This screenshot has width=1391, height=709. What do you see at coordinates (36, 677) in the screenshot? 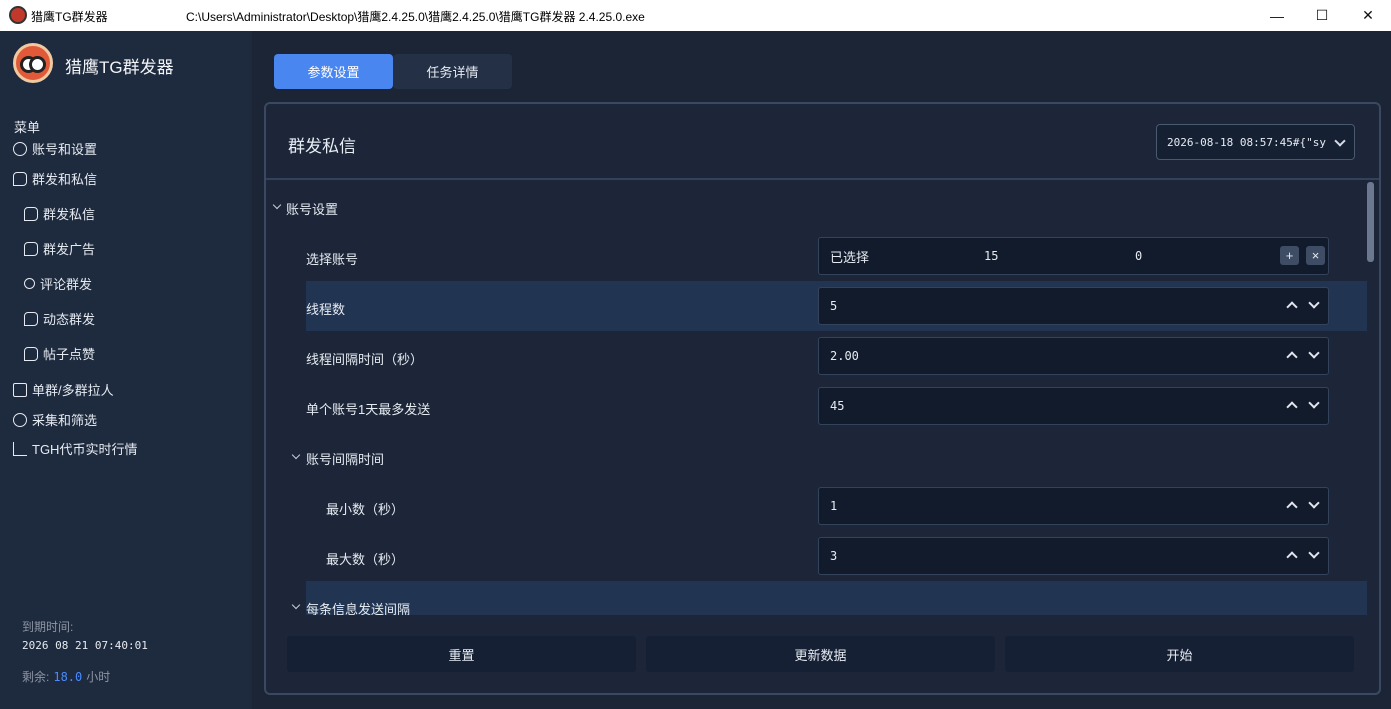
I see `remain-label: 剩余:` at bounding box center [36, 677].